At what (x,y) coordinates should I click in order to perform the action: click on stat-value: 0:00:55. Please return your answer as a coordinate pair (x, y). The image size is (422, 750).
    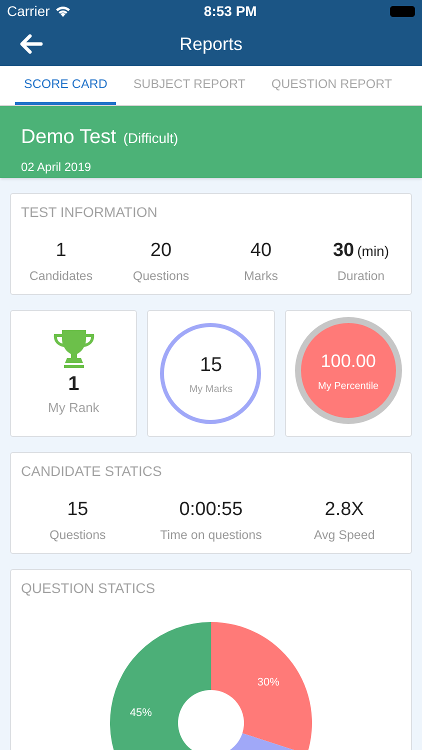
    Looking at the image, I should click on (211, 510).